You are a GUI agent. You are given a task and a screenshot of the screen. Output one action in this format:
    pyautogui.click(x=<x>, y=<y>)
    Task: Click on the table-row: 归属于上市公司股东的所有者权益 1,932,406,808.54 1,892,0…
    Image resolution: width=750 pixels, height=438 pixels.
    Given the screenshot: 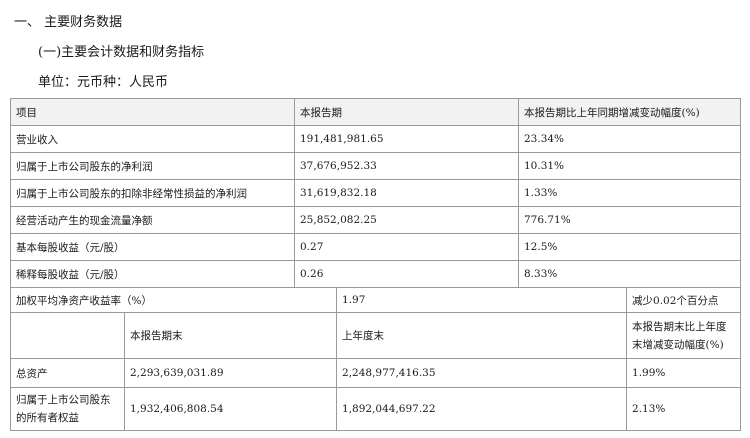 What is the action you would take?
    pyautogui.click(x=376, y=409)
    